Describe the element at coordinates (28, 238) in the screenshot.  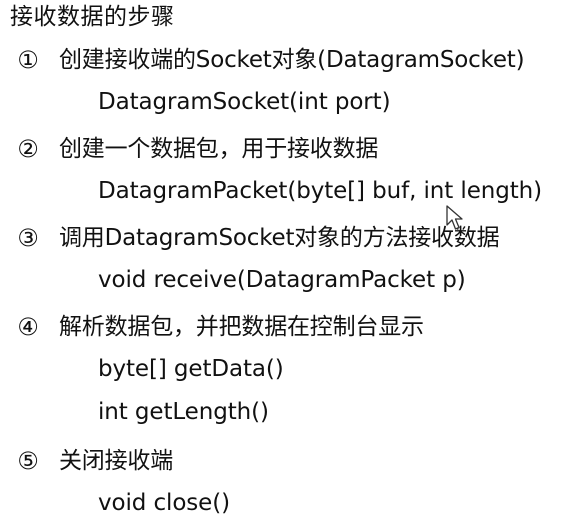
I see `step-number: ③` at that location.